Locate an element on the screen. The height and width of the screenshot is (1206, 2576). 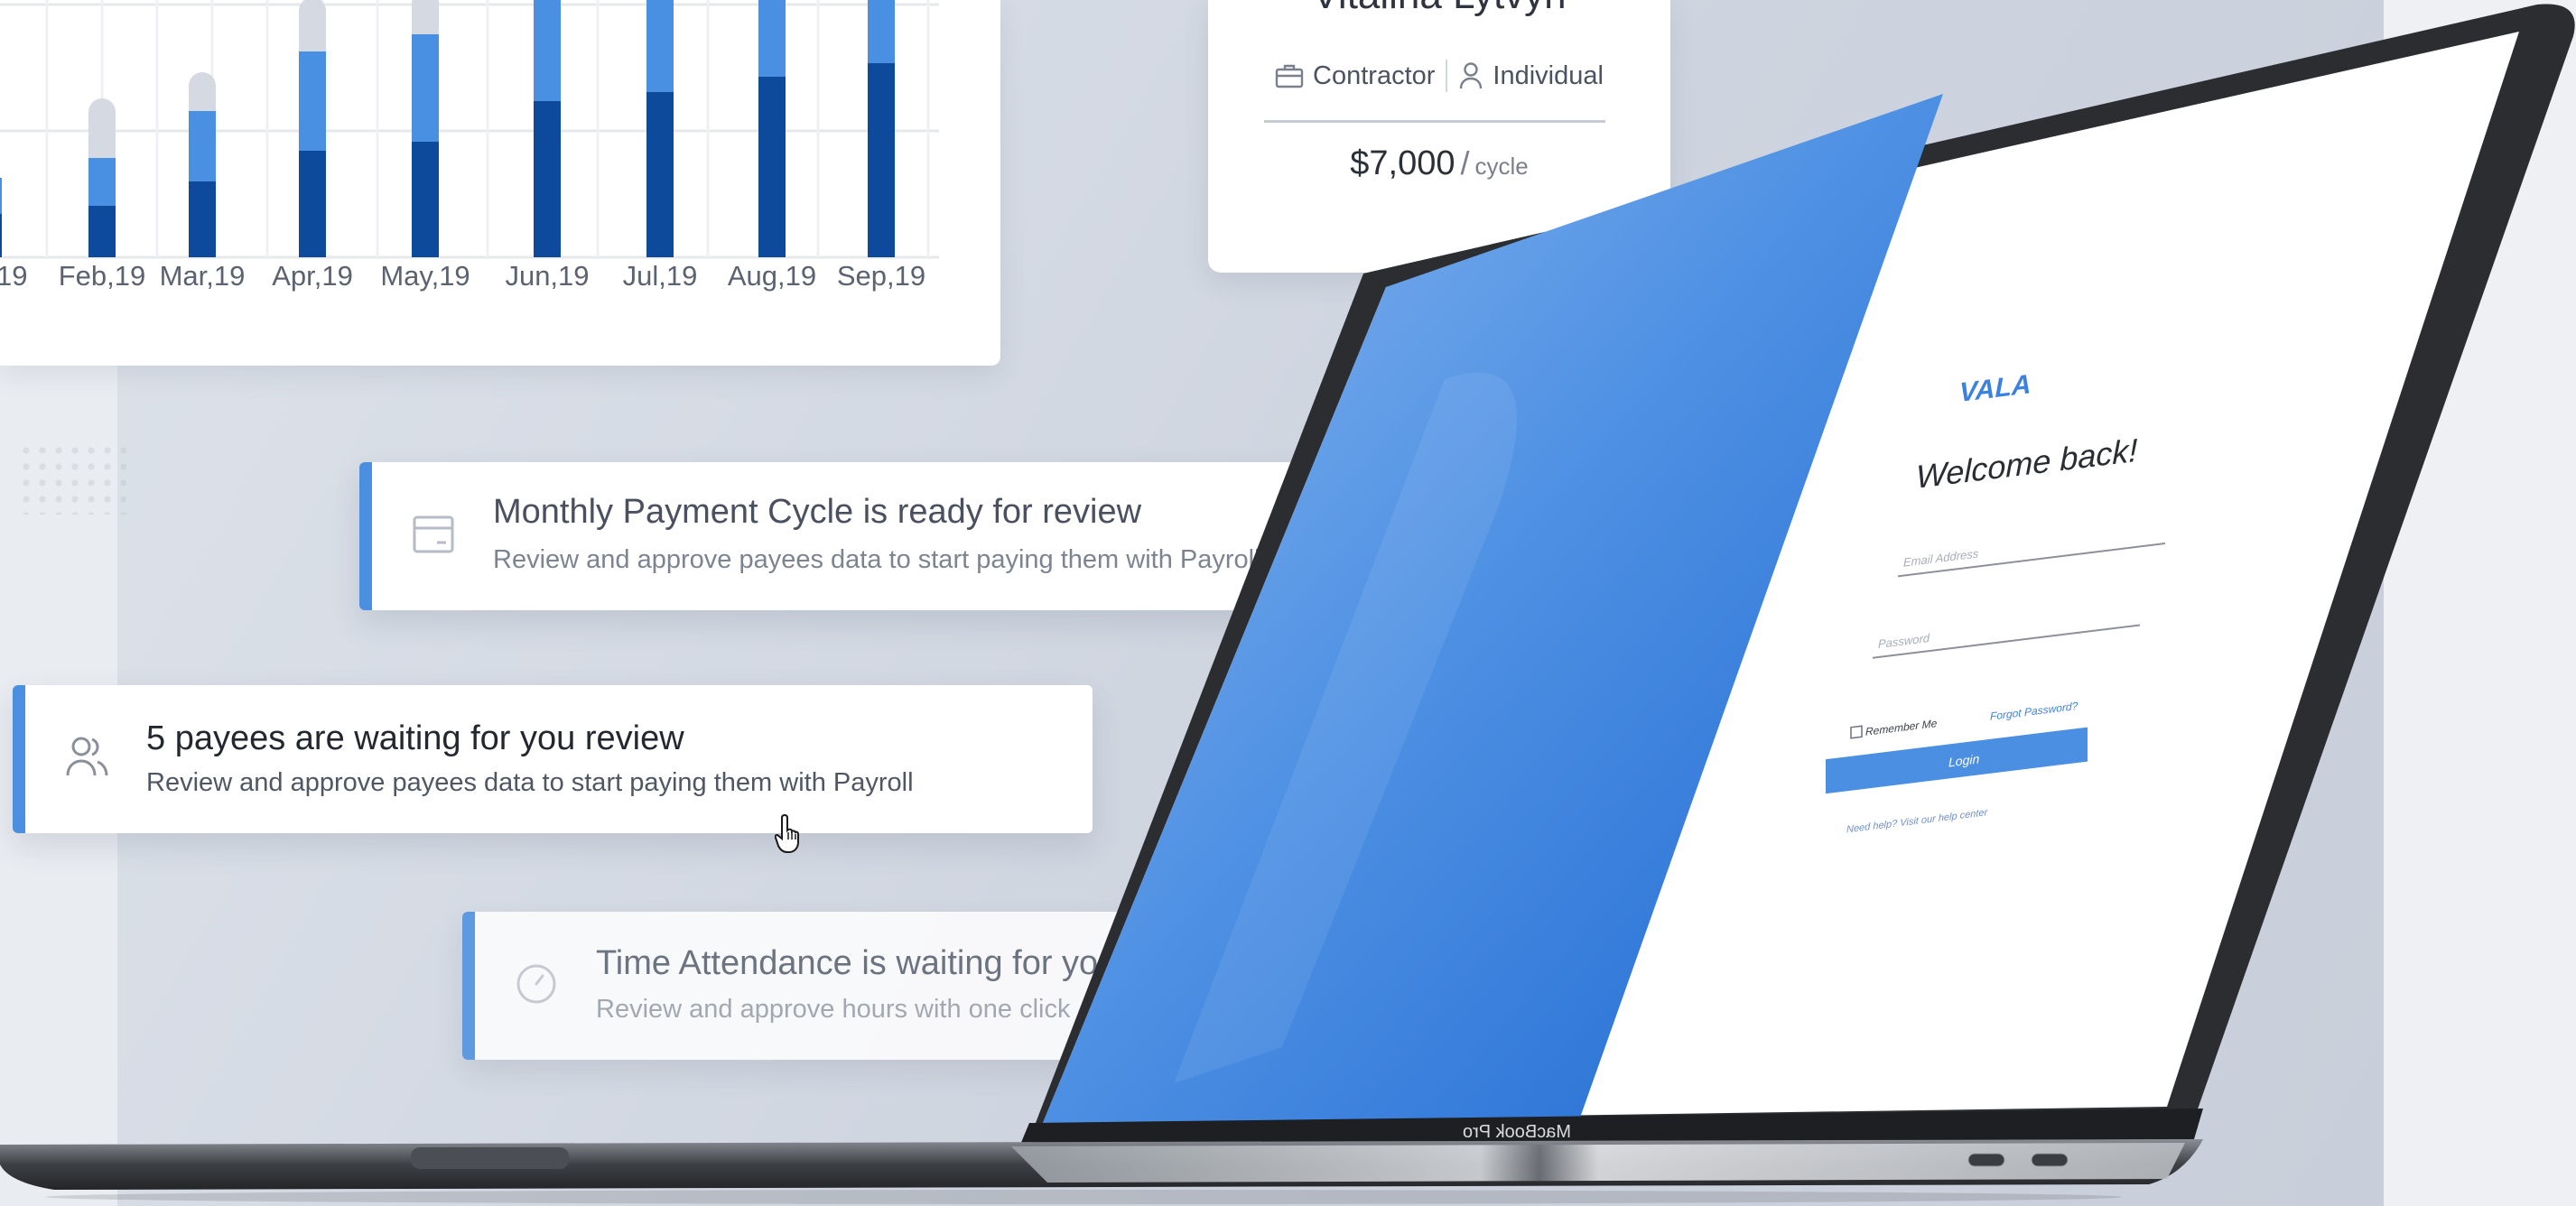
chart-x-tick-label: Feb,19 is located at coordinates (102, 276).